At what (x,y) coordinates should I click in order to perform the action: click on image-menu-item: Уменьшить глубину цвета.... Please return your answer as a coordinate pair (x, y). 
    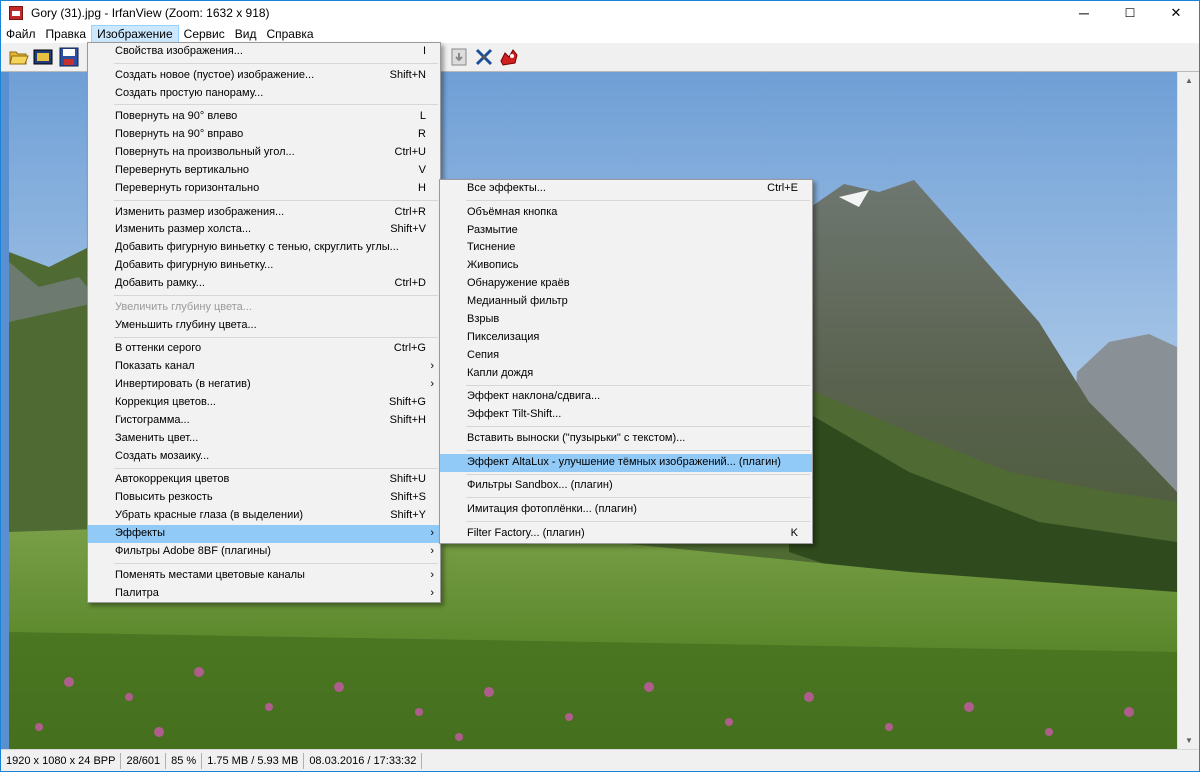
    Looking at the image, I should click on (264, 326).